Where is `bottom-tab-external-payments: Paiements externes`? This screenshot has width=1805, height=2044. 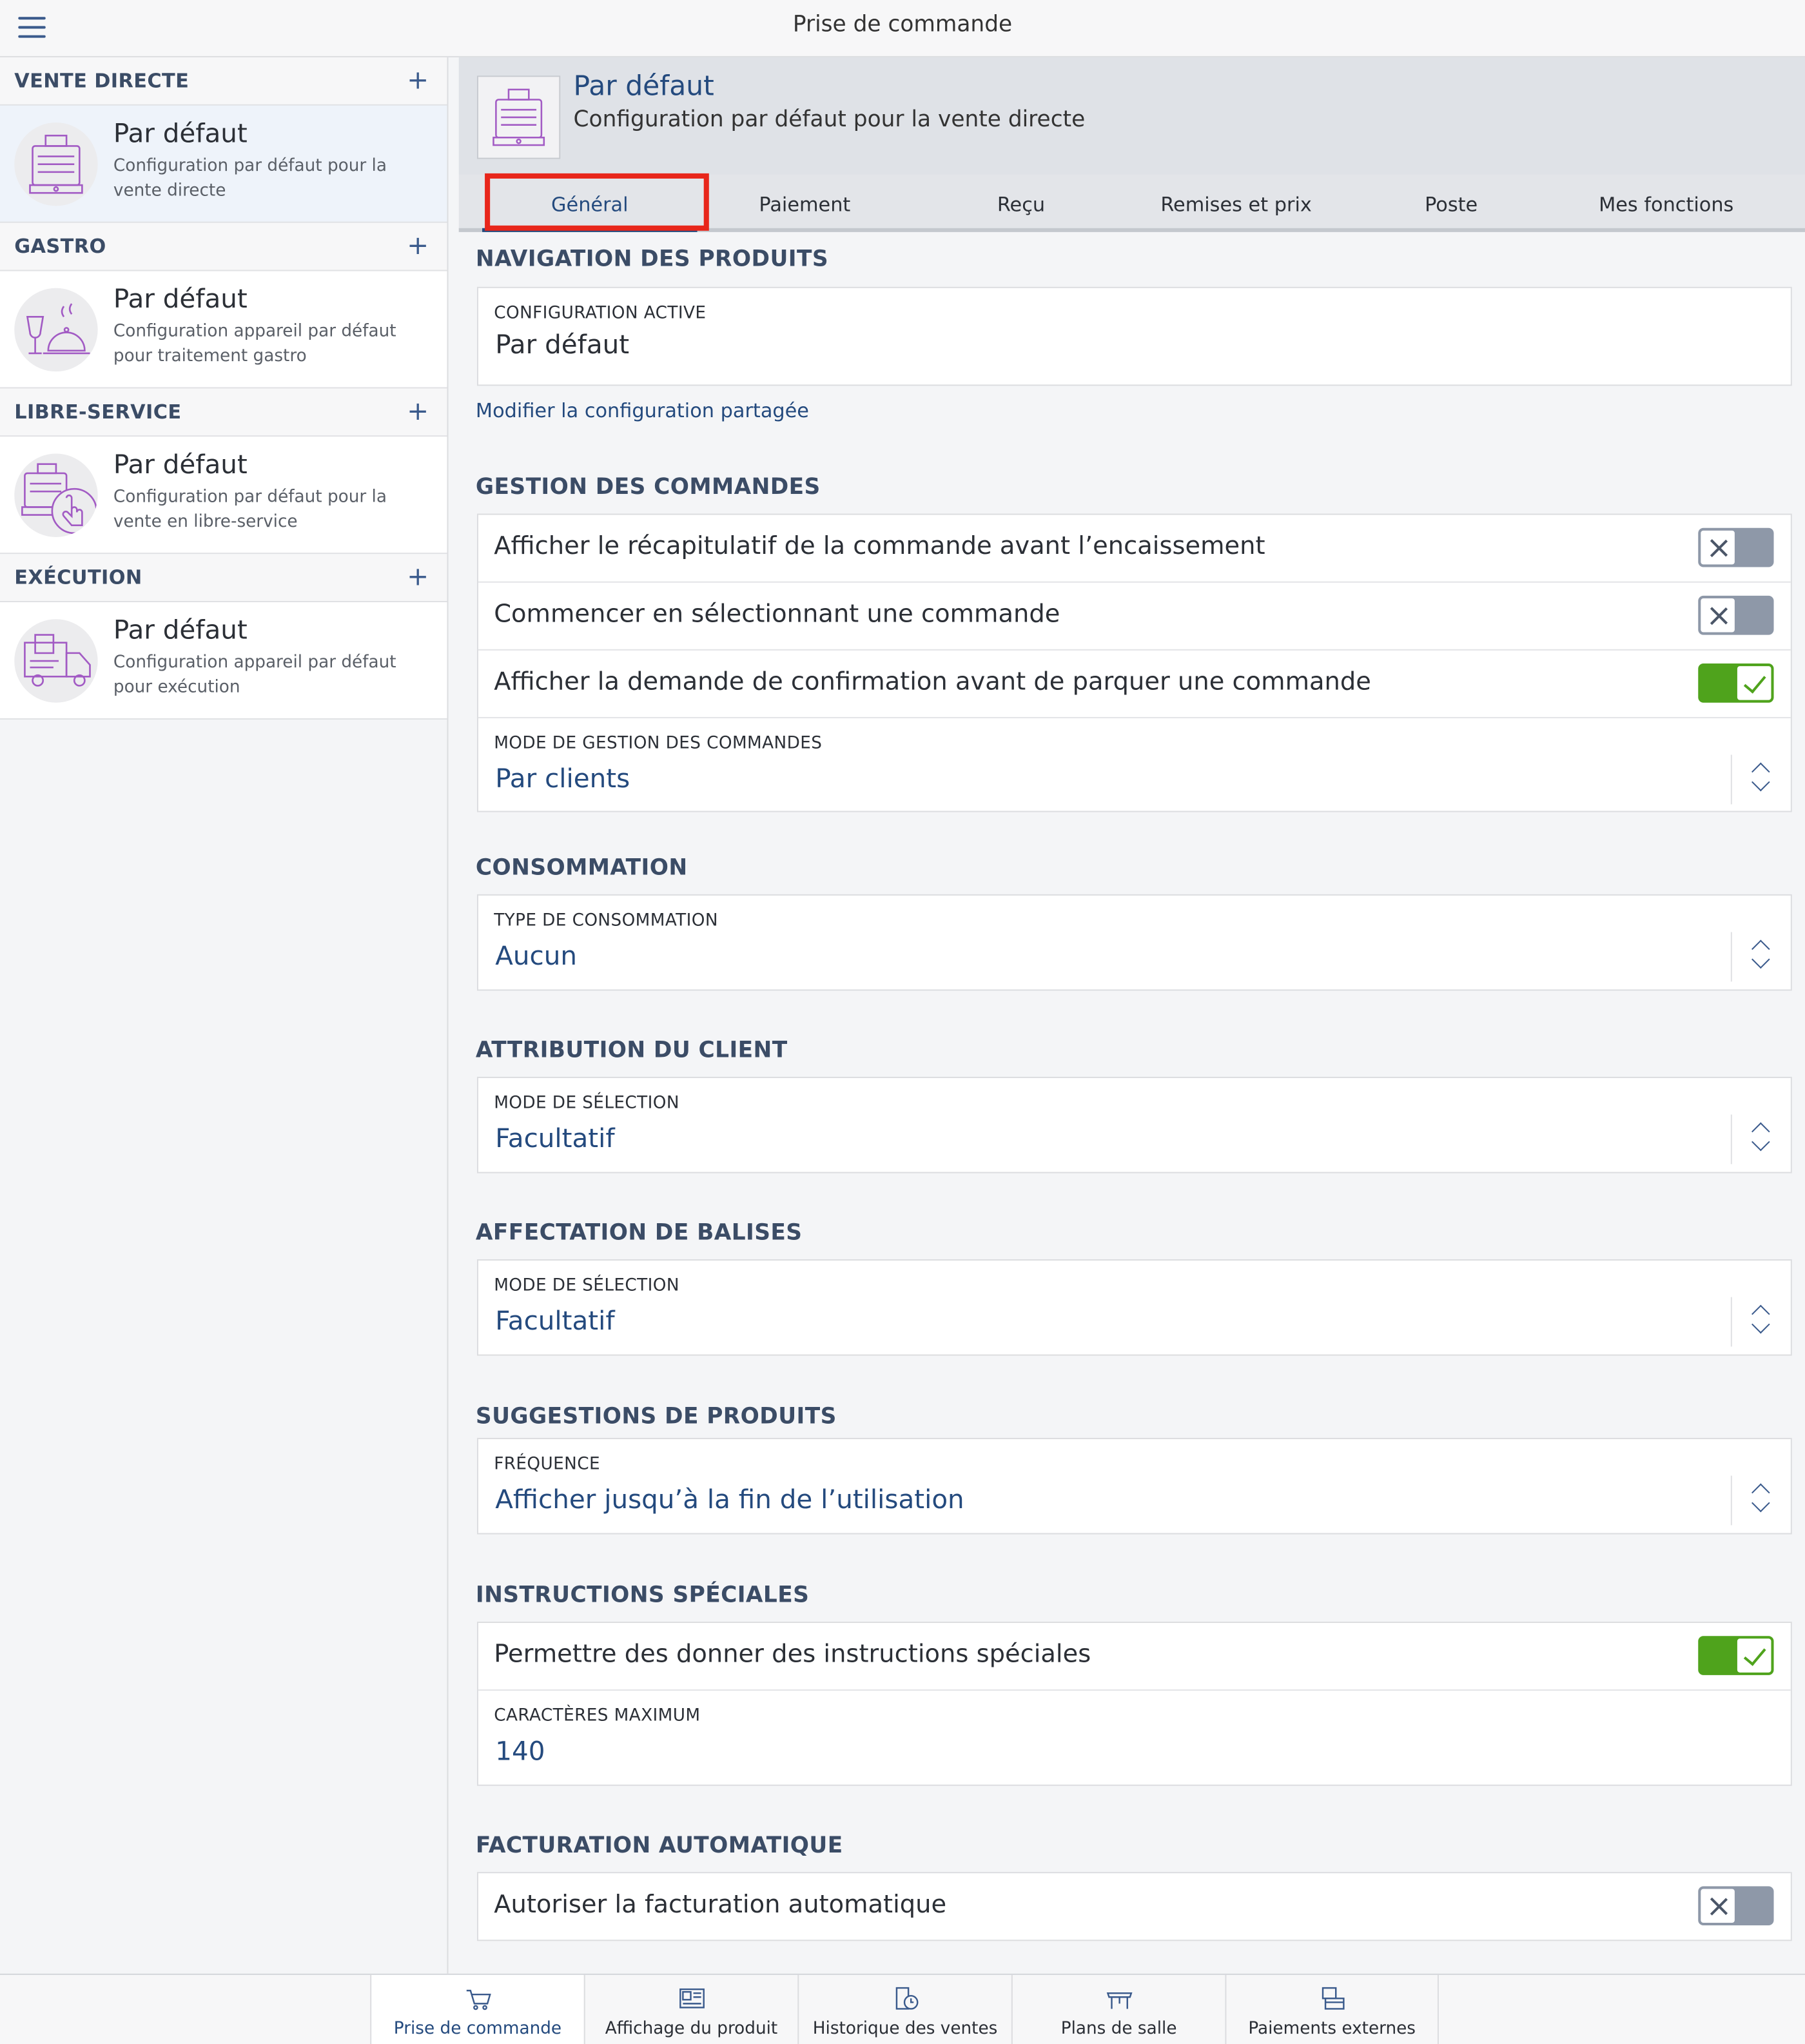
bottom-tab-external-payments: Paiements externes is located at coordinates (1332, 2009).